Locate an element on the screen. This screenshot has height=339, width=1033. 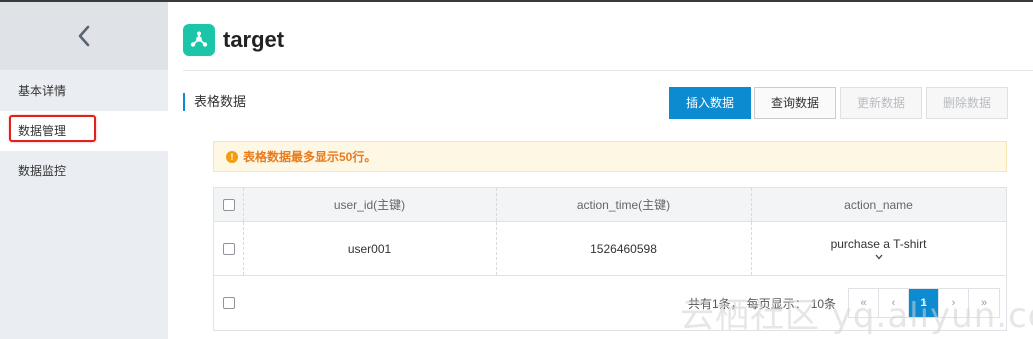
chevron-down-icon is located at coordinates (879, 257).